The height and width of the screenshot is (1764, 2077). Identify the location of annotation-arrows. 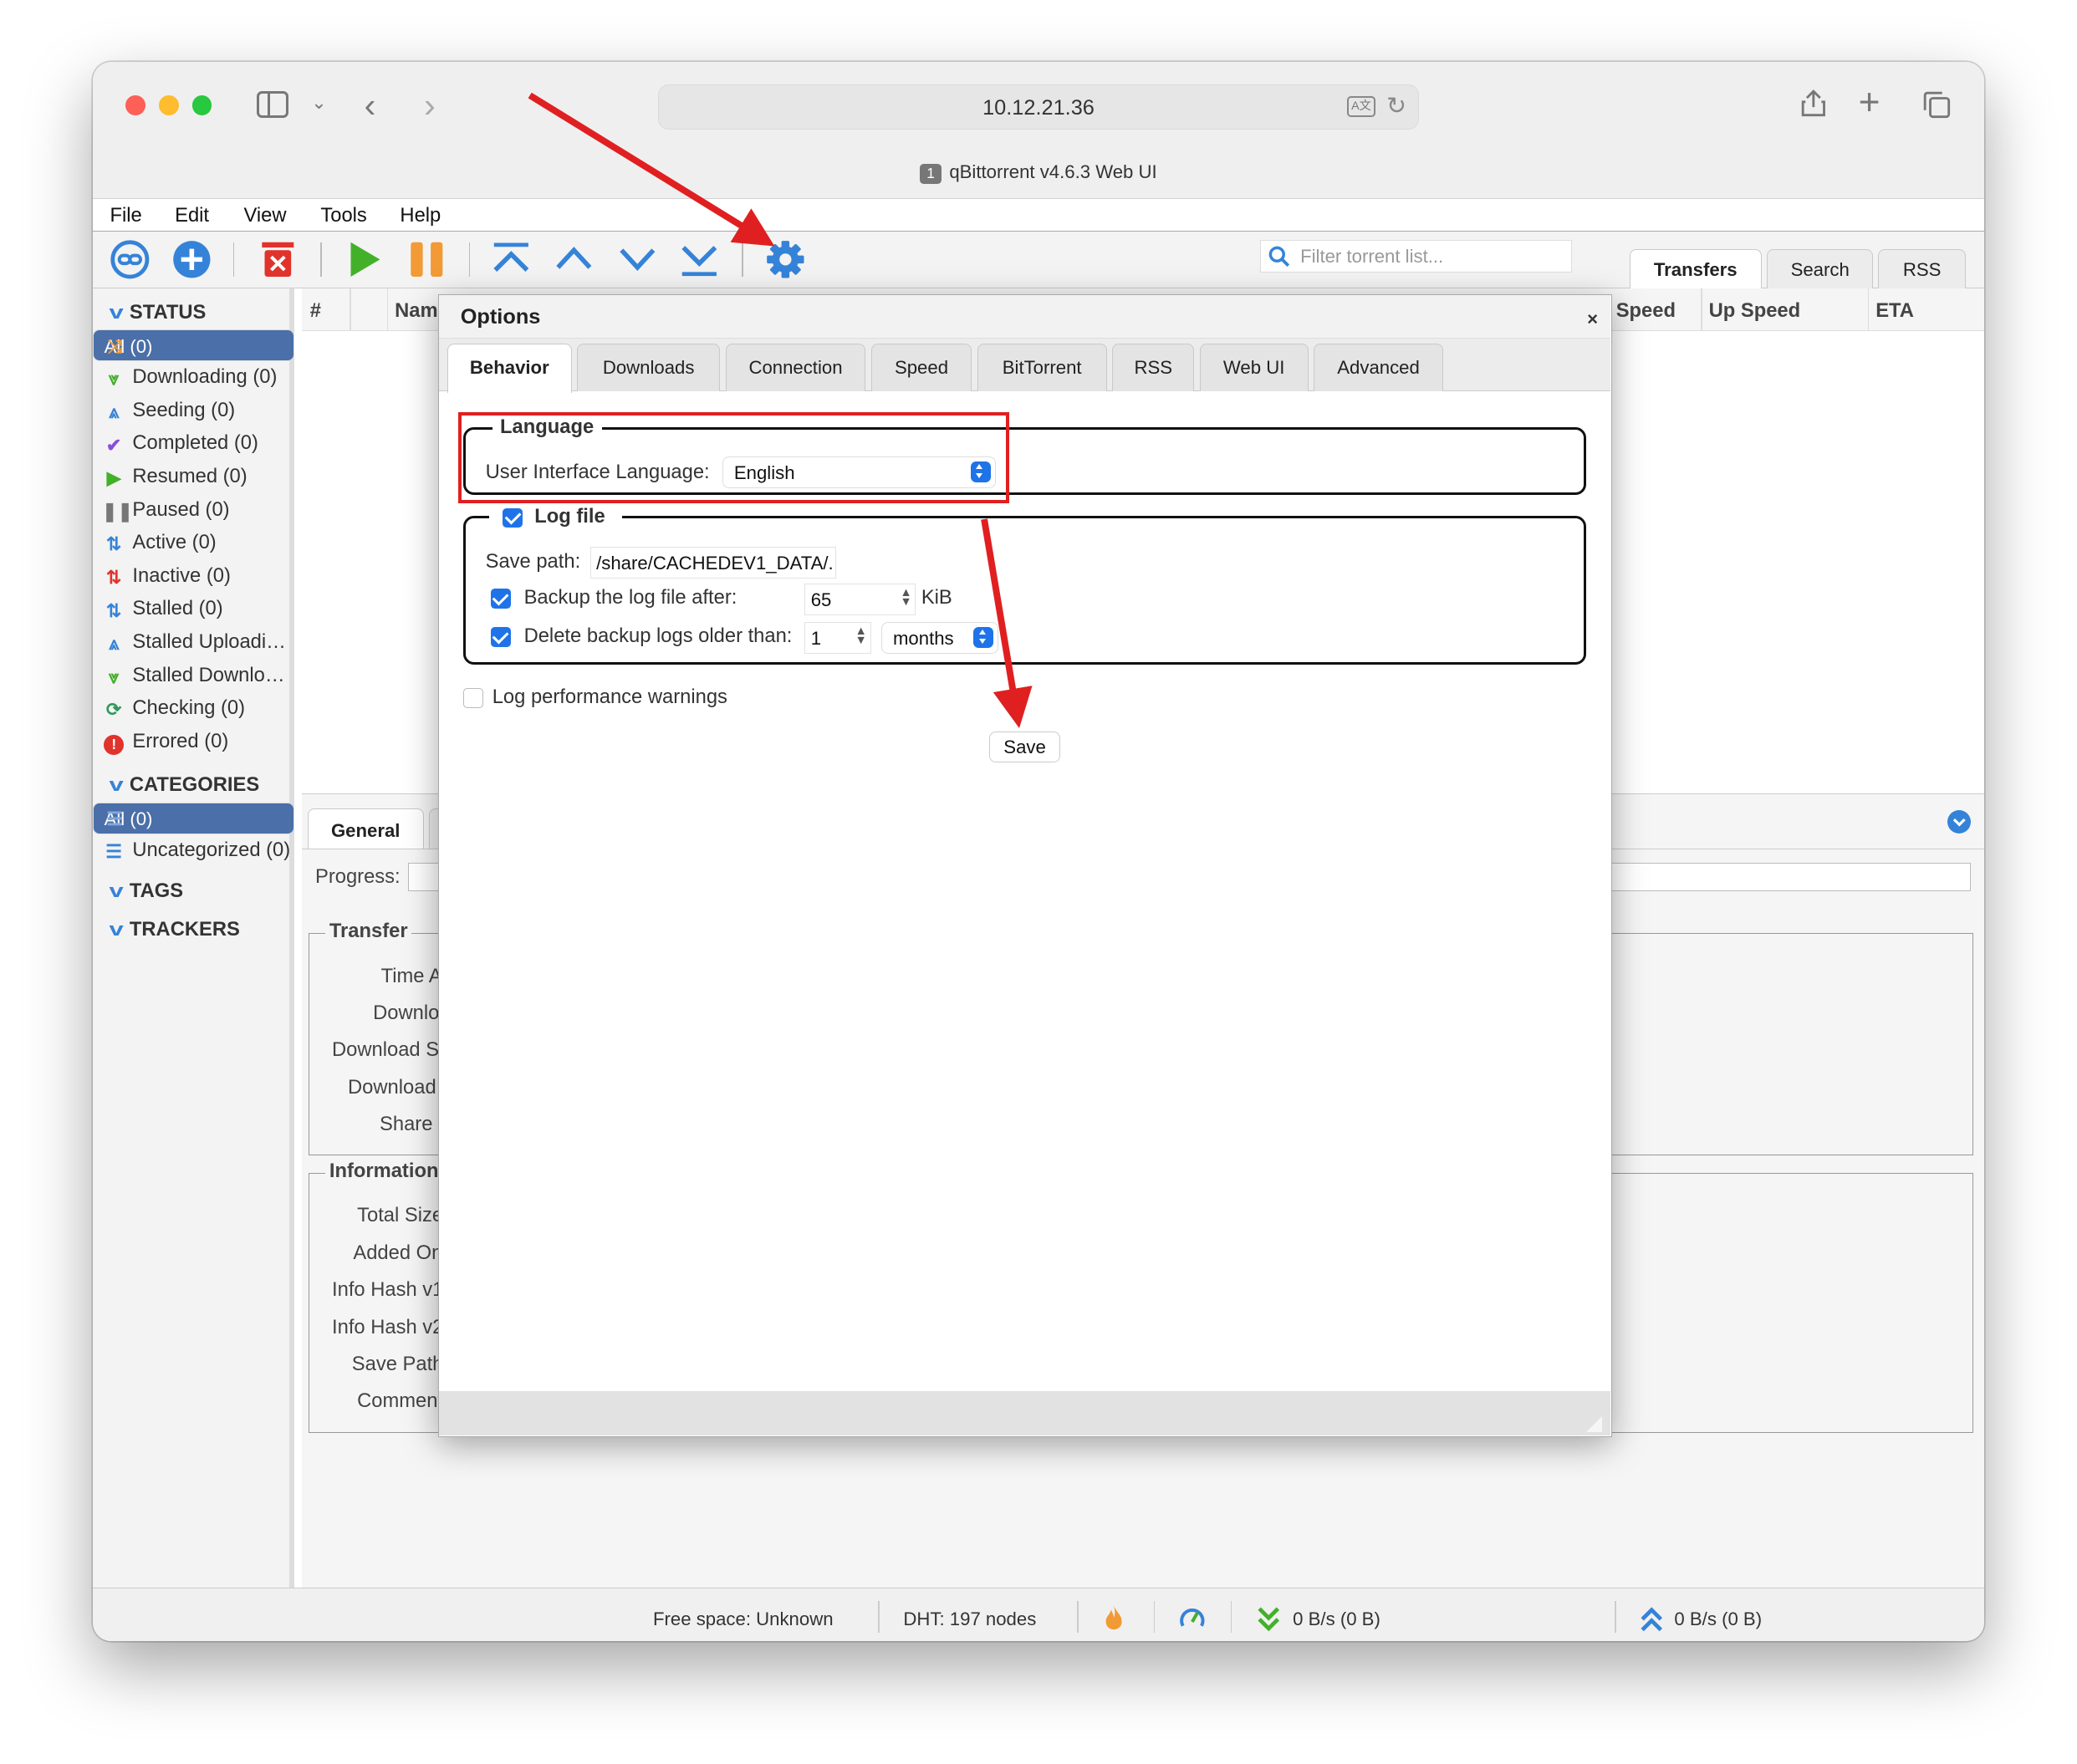
(780, 410).